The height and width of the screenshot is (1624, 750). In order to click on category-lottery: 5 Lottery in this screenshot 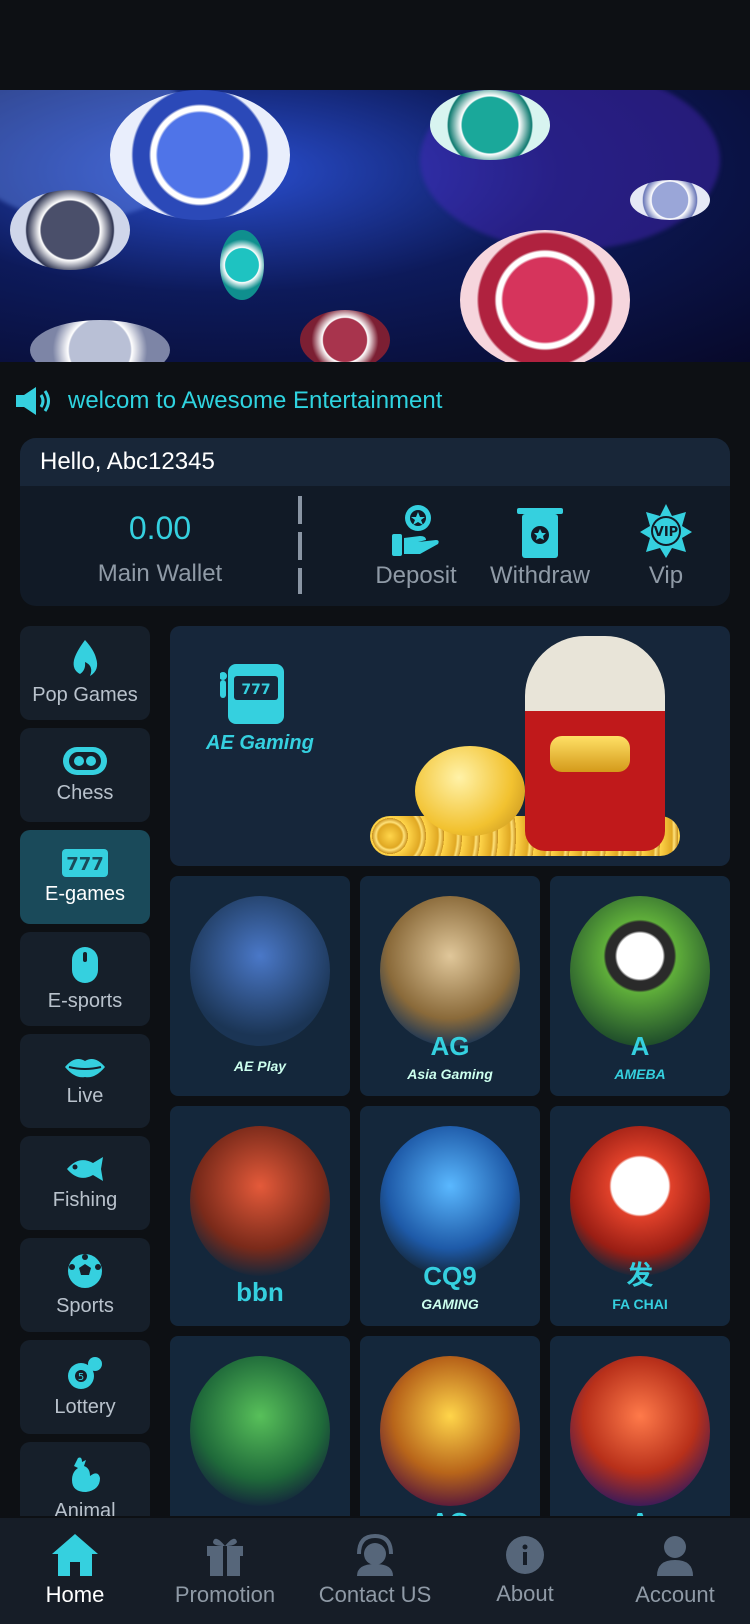, I will do `click(85, 1387)`.